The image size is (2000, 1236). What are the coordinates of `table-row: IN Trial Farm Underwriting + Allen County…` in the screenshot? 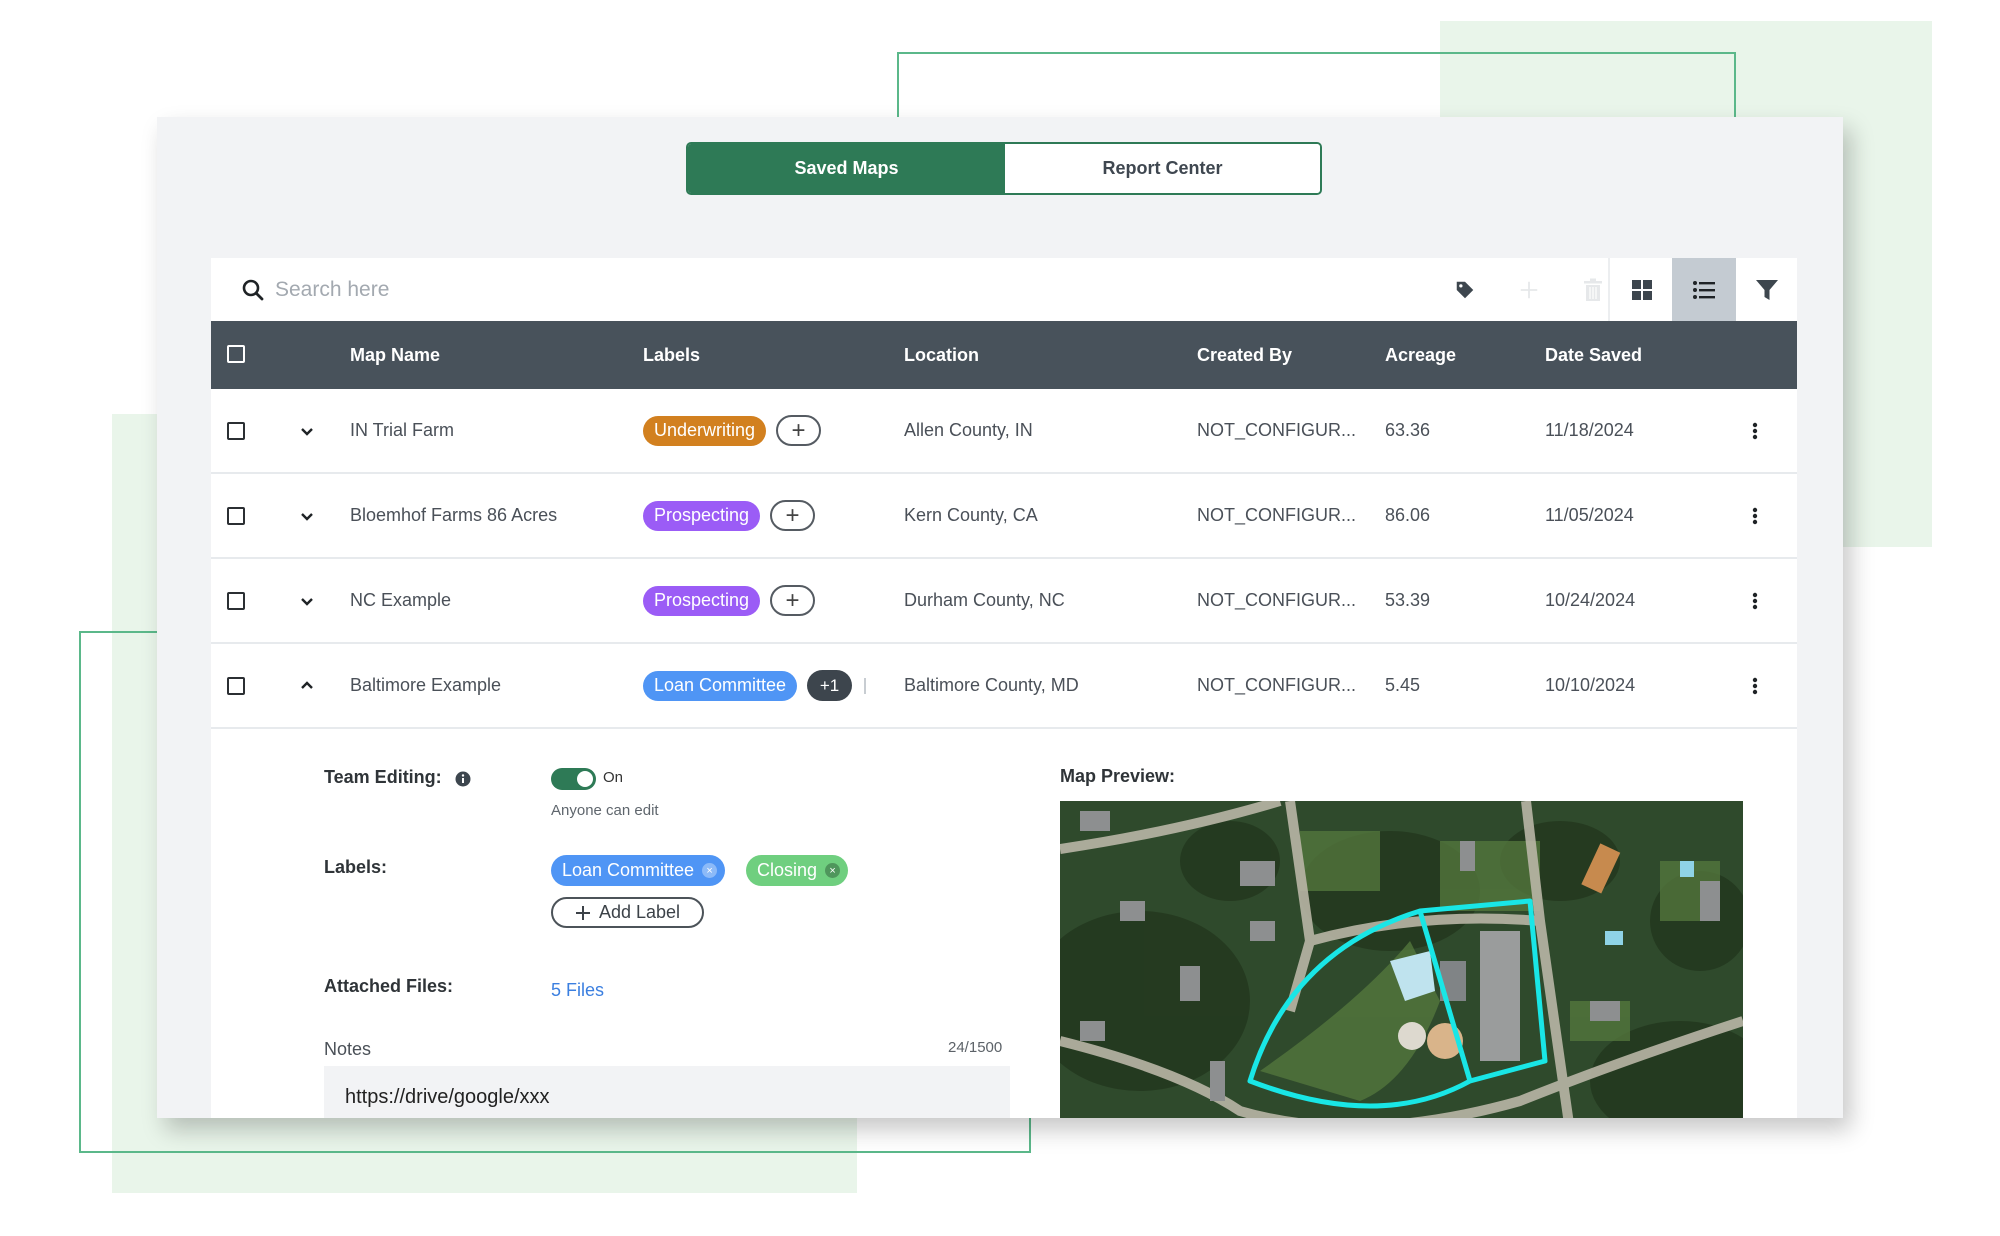 It's located at (1004, 431).